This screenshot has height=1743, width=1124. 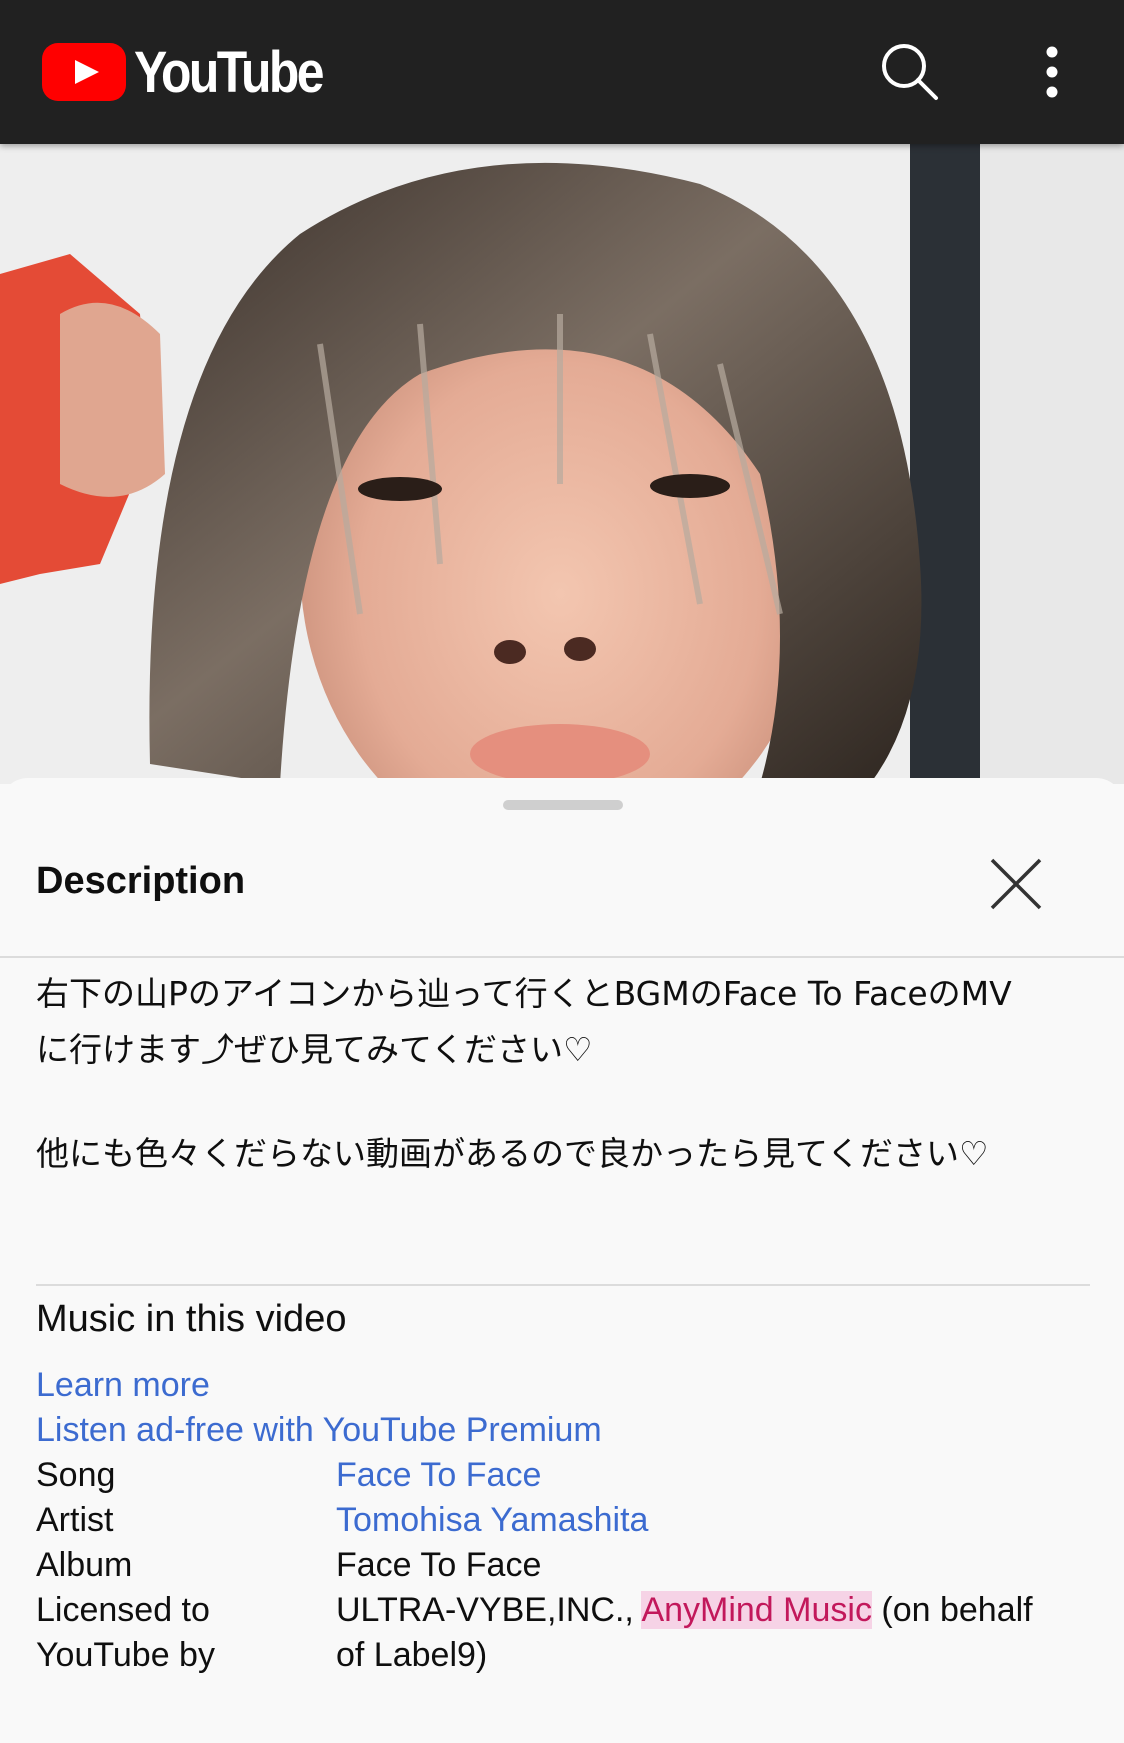 I want to click on licensed-label-line: YouTube by, so click(x=125, y=1655).